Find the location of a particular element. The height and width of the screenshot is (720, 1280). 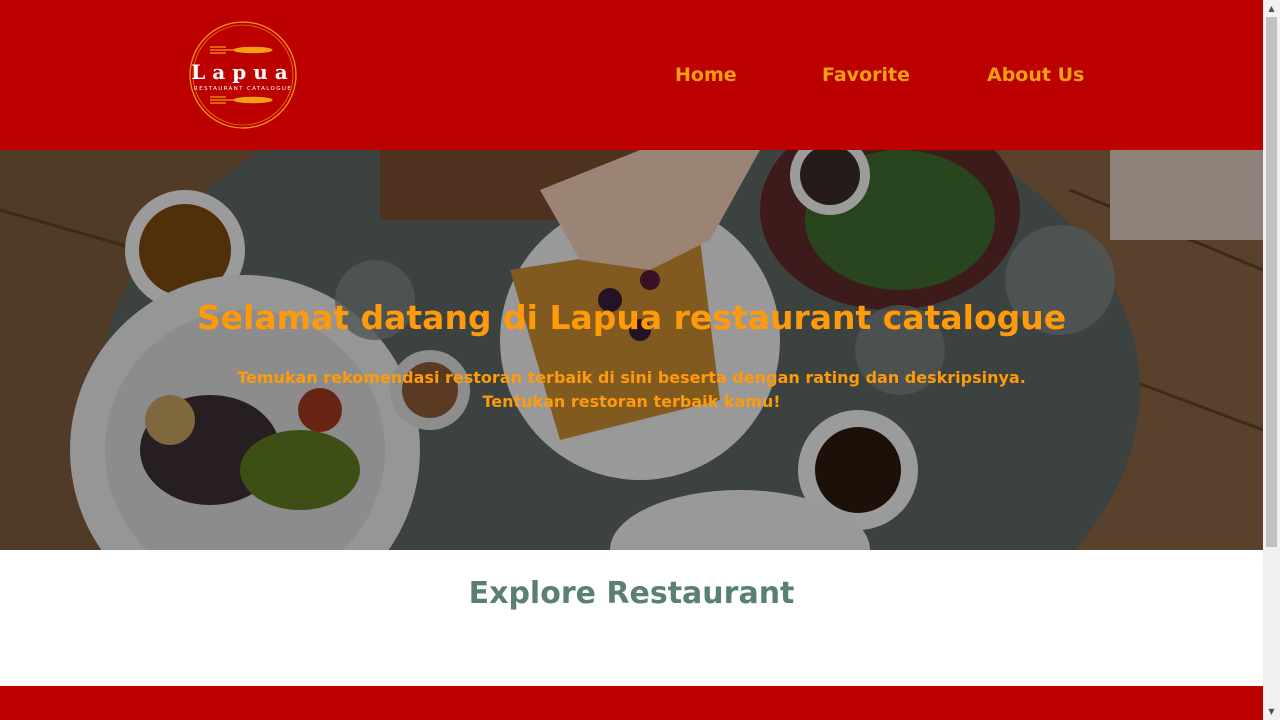

nav-about-link: About Us is located at coordinates (1035, 75).